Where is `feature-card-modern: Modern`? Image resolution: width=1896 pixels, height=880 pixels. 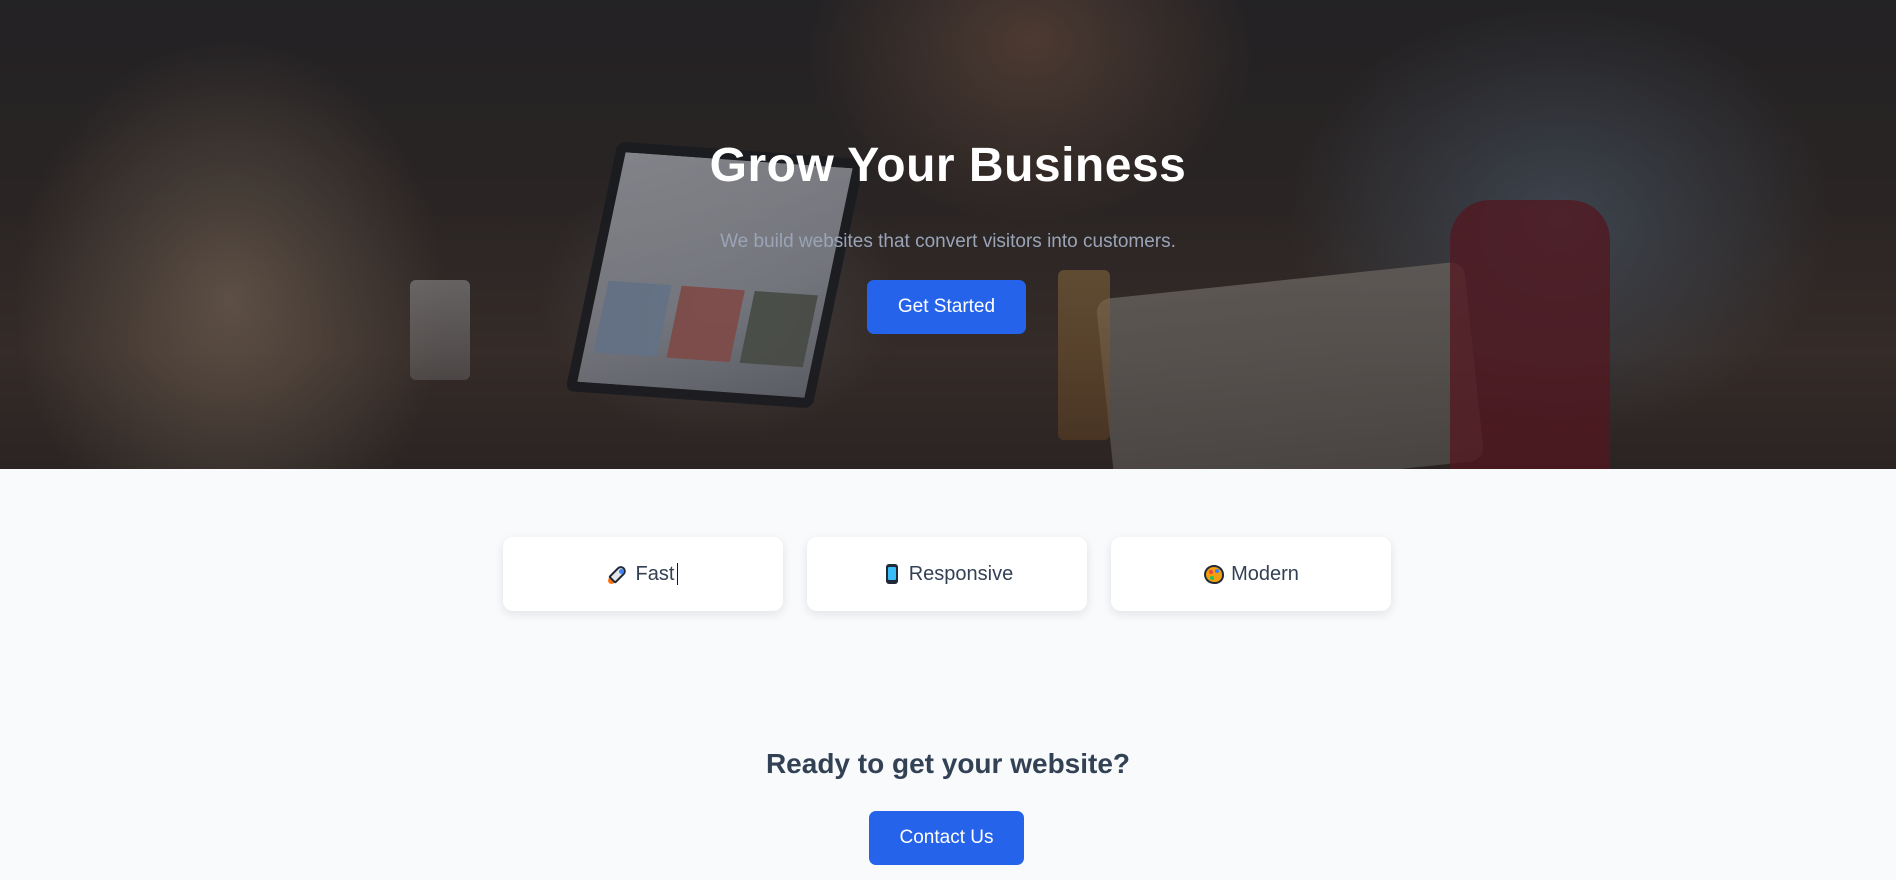
feature-card-modern: Modern is located at coordinates (1251, 574).